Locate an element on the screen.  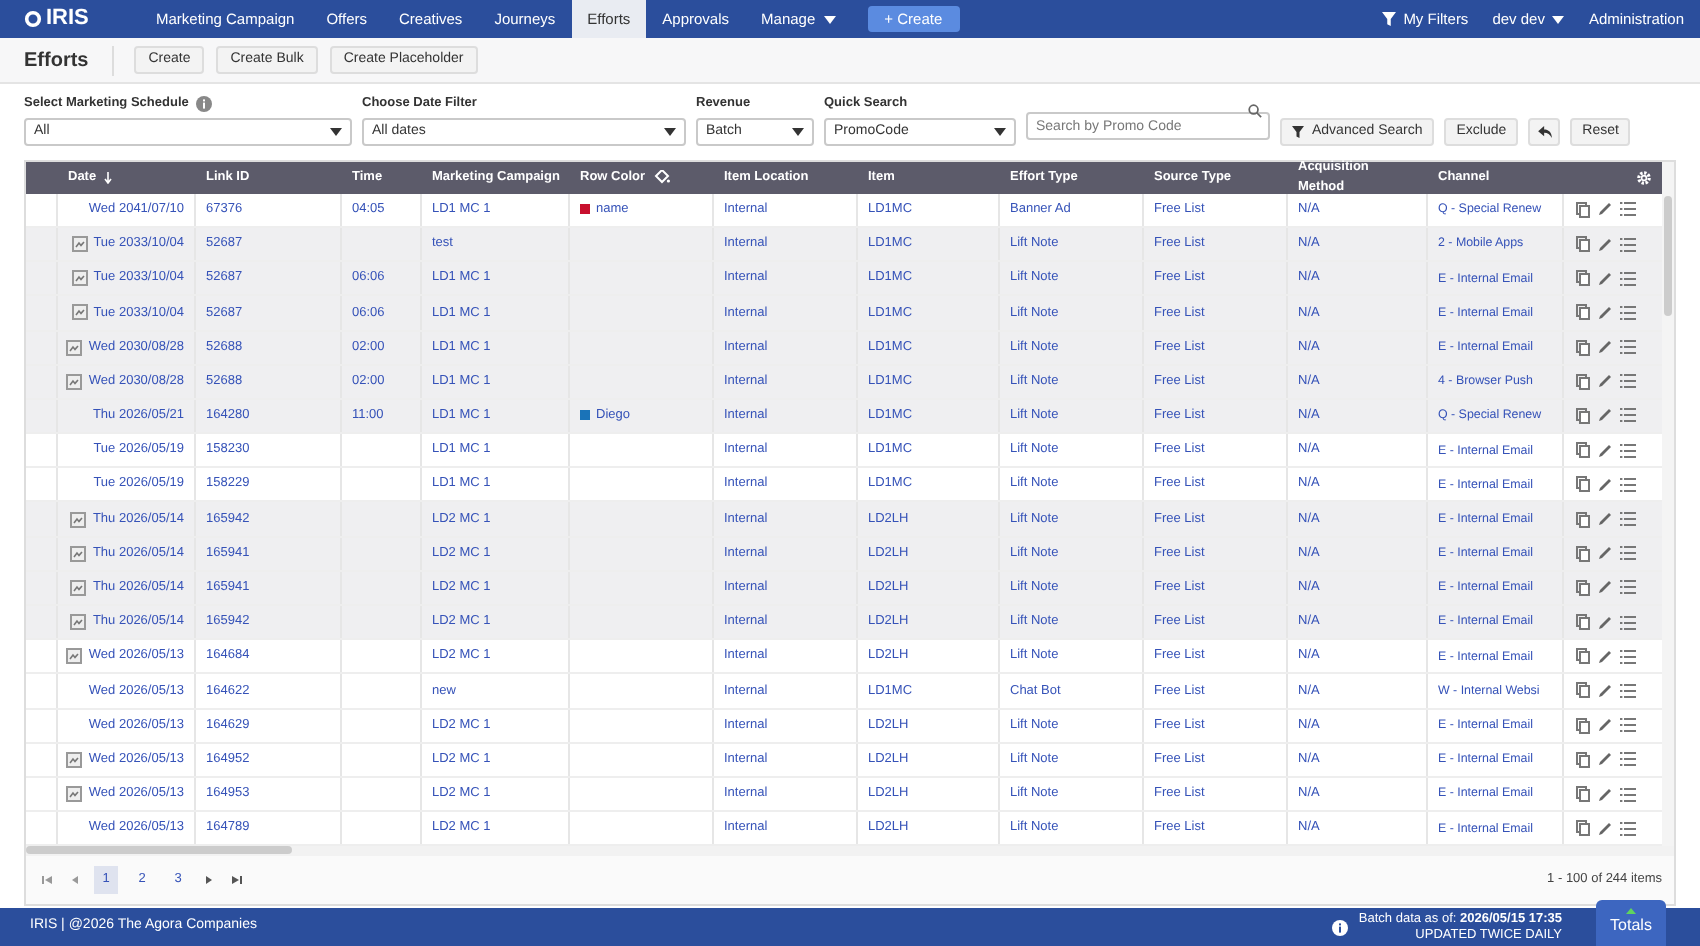
previous-icon is located at coordinates (75, 880).